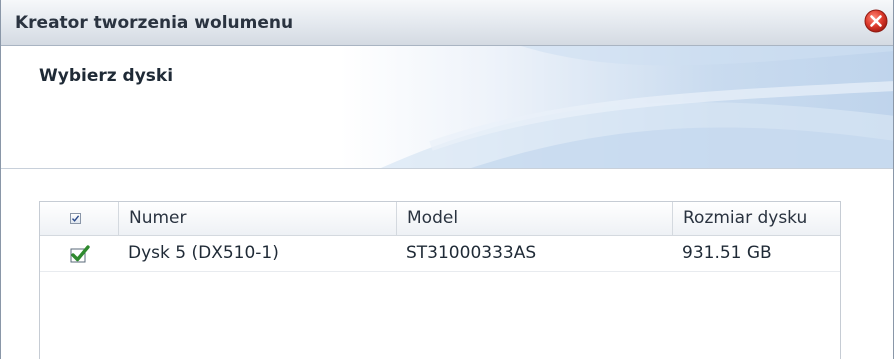 The height and width of the screenshot is (359, 896). I want to click on column-header-size: Rozmiar dysku, so click(756, 218).